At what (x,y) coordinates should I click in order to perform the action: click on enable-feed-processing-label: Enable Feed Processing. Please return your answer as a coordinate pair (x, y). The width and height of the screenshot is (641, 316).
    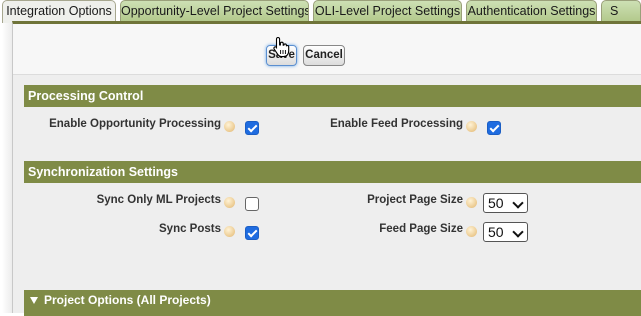
    Looking at the image, I should click on (396, 124).